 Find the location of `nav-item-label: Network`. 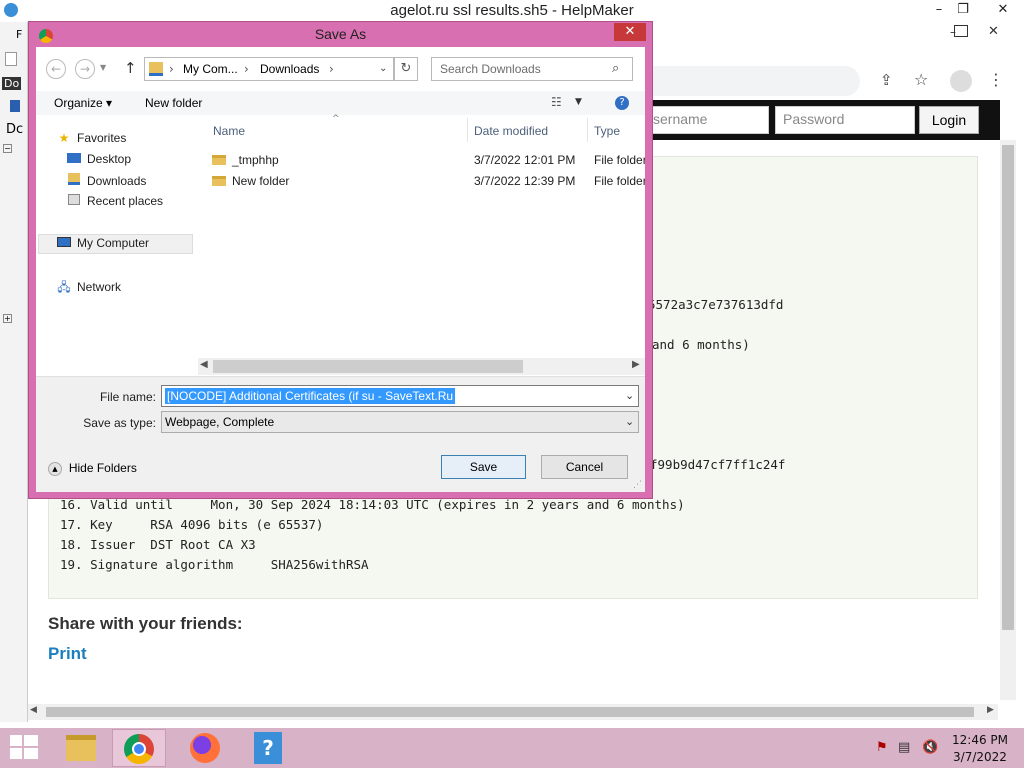

nav-item-label: Network is located at coordinates (99, 287).